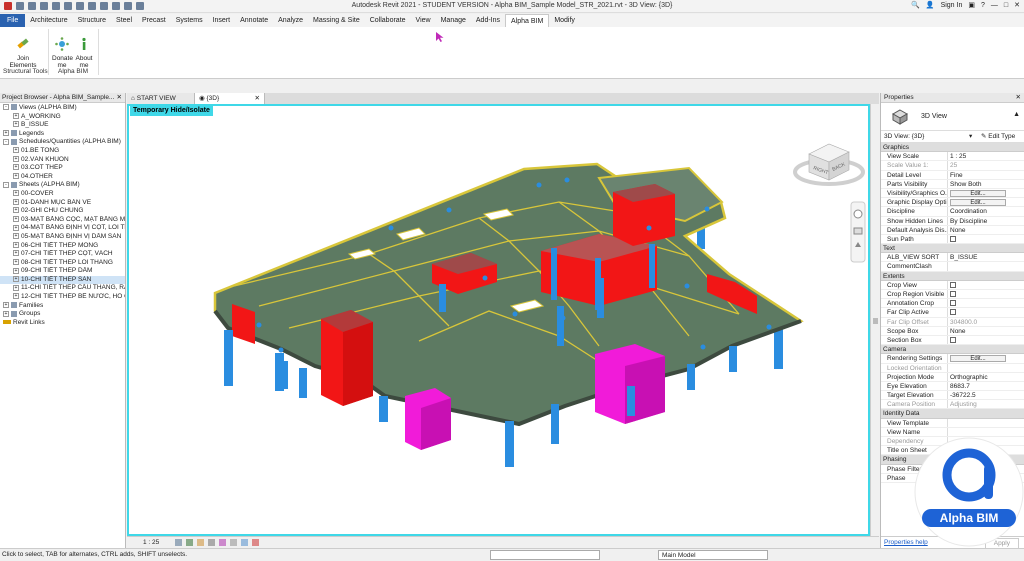 The height and width of the screenshot is (561, 1024). Describe the element at coordinates (189, 542) in the screenshot. I see `visual-style-icon` at that location.